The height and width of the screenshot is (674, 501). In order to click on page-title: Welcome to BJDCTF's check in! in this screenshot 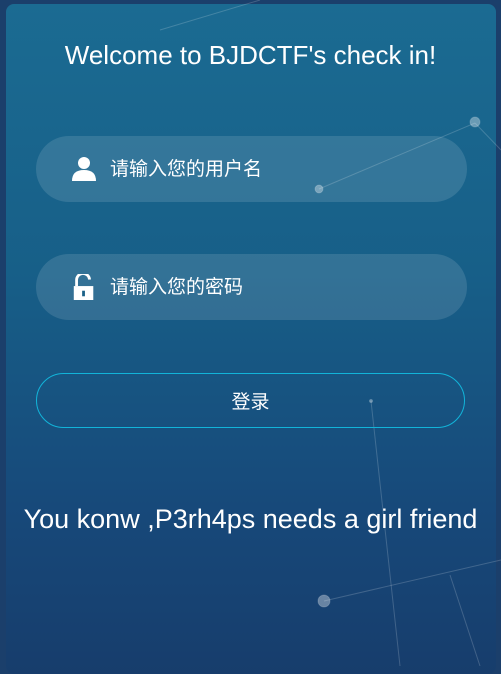, I will do `click(250, 55)`.